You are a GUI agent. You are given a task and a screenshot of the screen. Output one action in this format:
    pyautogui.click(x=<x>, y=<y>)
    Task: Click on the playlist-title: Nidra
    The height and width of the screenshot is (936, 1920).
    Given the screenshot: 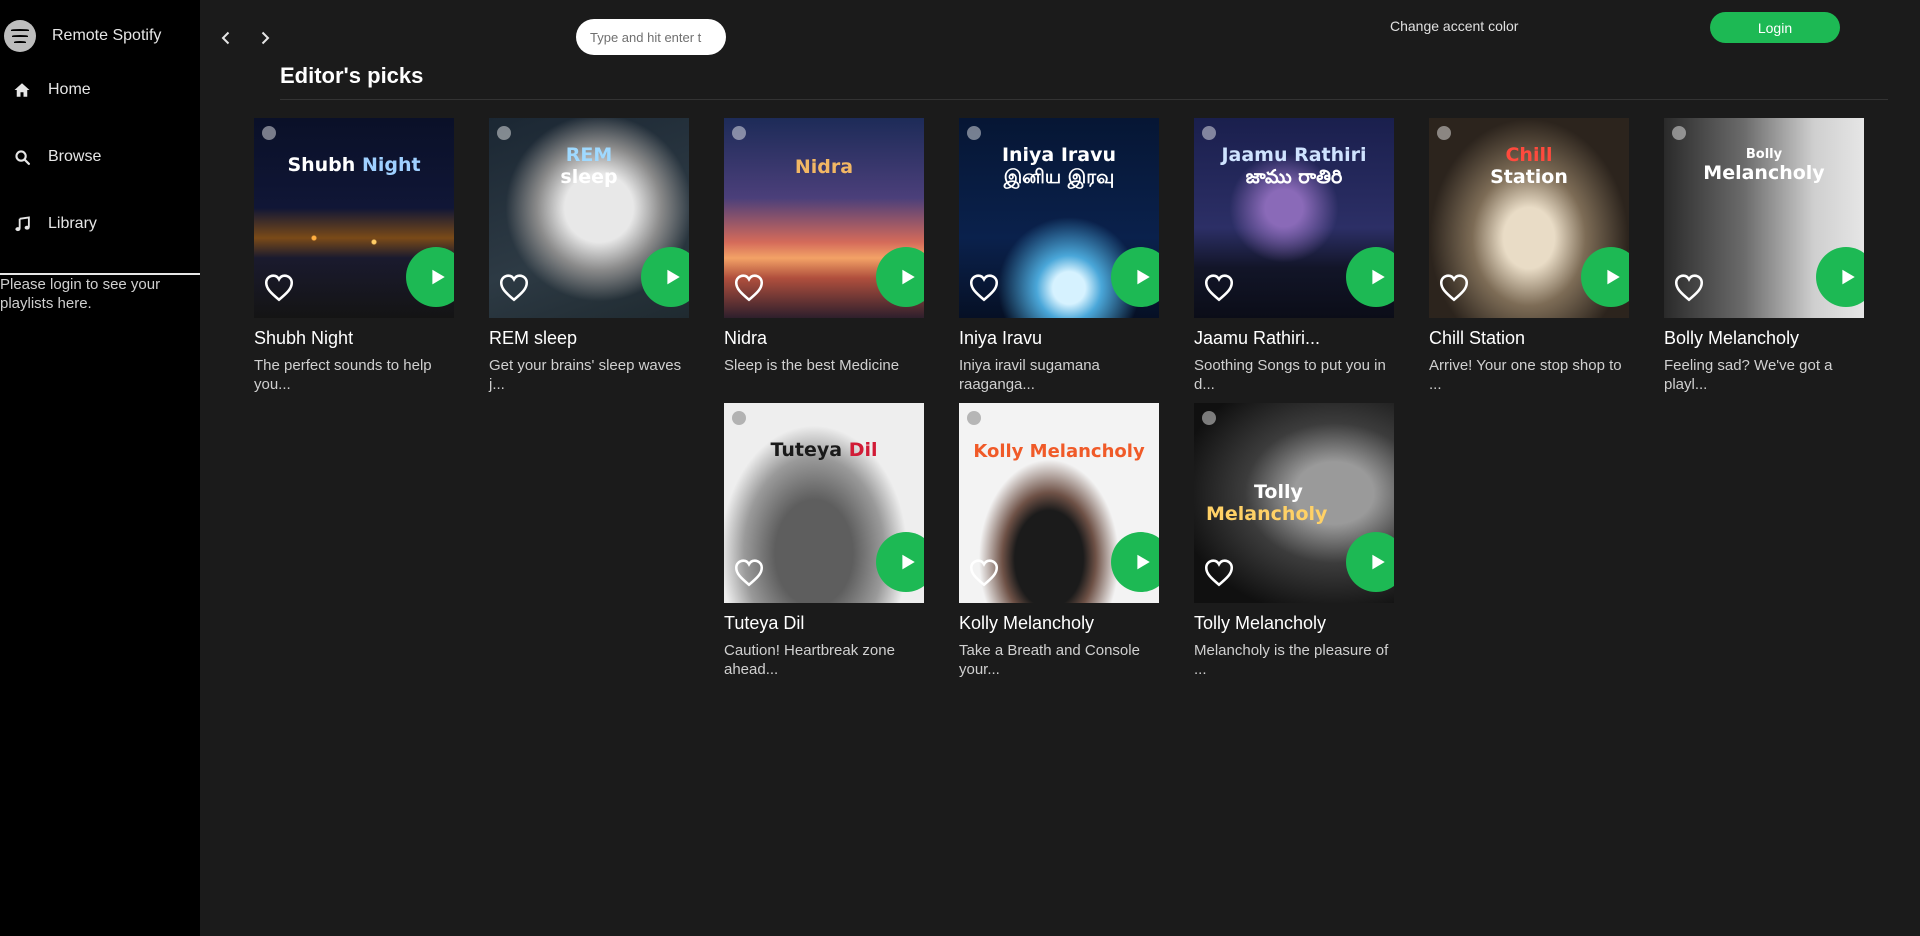 What is the action you would take?
    pyautogui.click(x=824, y=338)
    